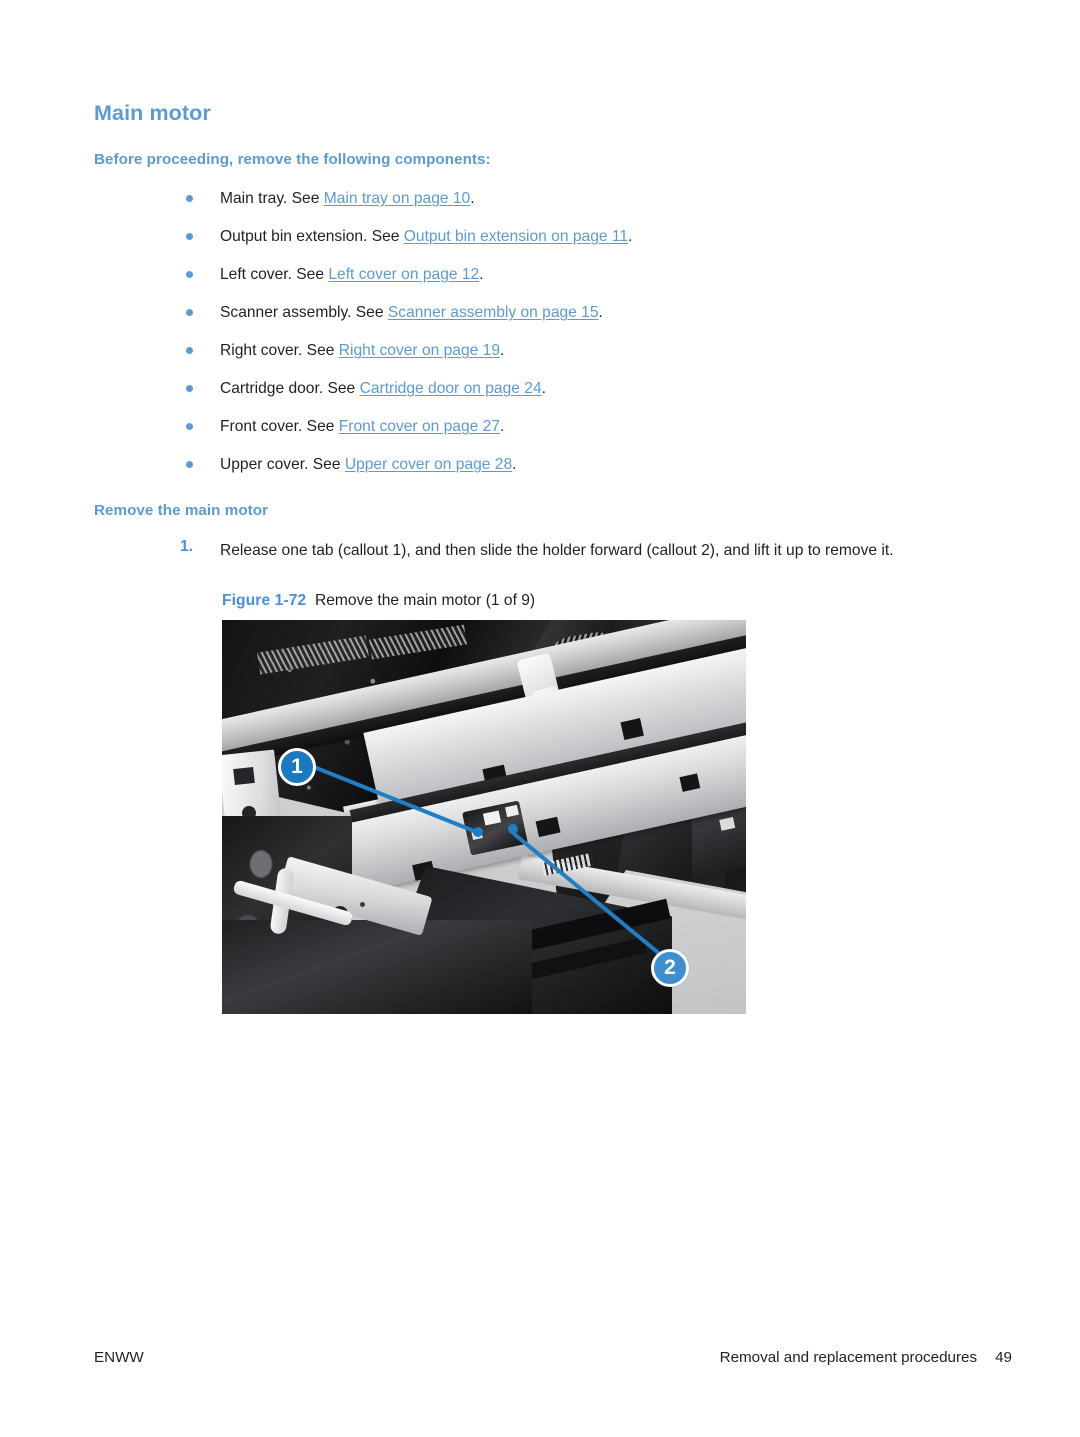 The height and width of the screenshot is (1437, 1080). What do you see at coordinates (513, 829) in the screenshot?
I see `callout-2-leader-endpoint` at bounding box center [513, 829].